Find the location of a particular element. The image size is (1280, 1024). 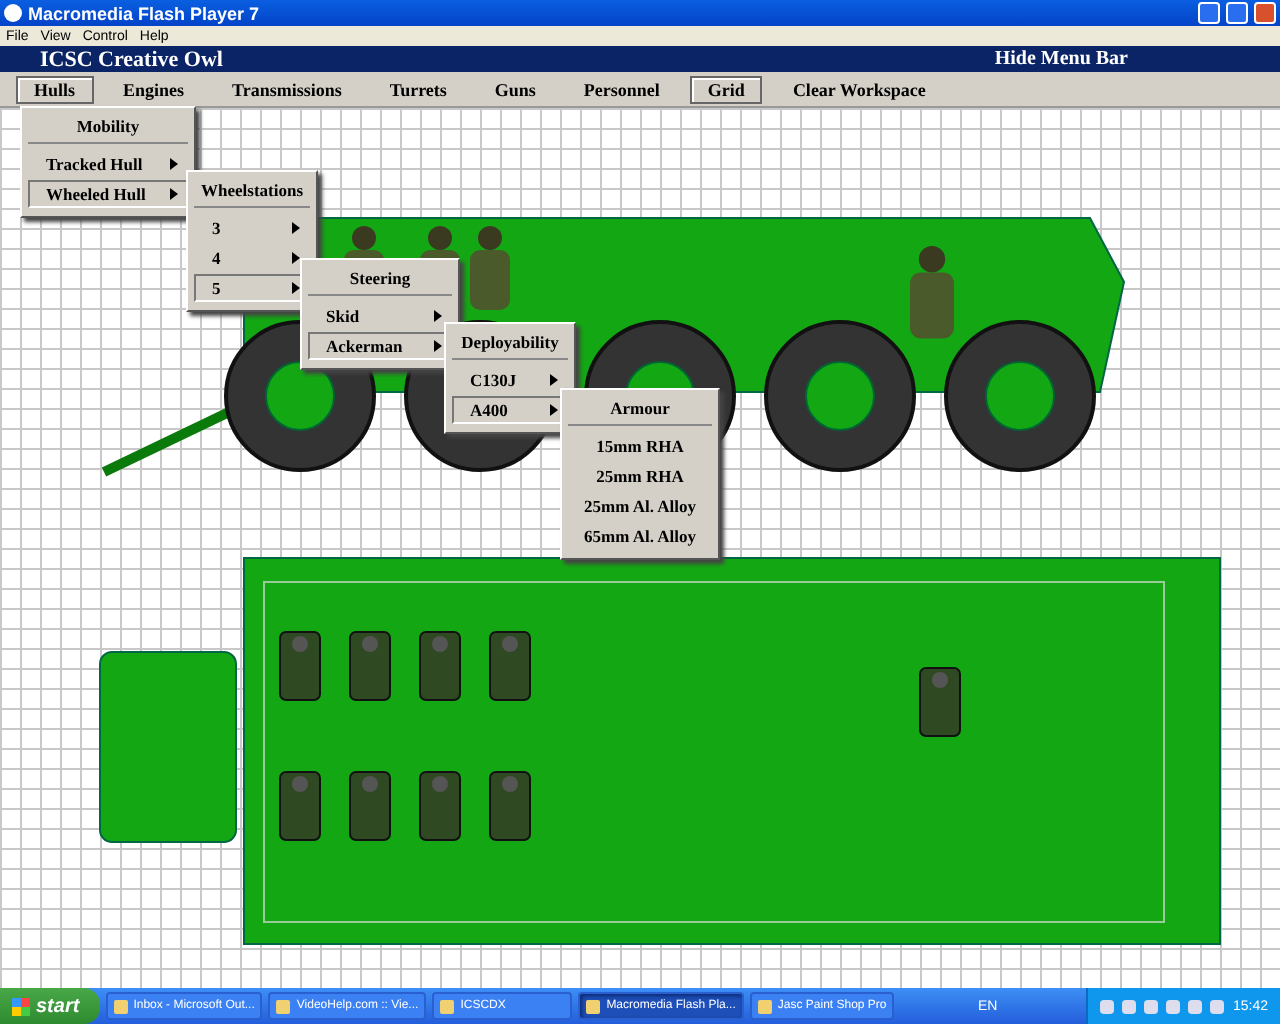

menu-heading: Wheelstations is located at coordinates (252, 192).